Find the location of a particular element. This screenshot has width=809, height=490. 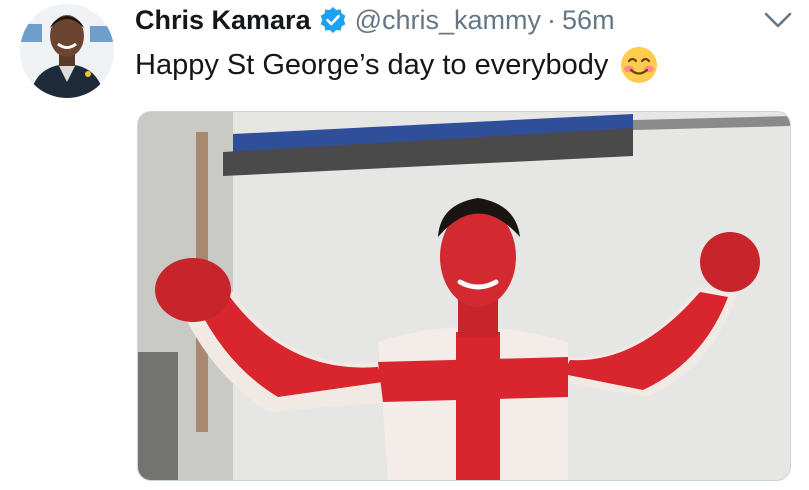

tweet-header: Chris Kamara @chris_kammy · 56m is located at coordinates (462, 20).